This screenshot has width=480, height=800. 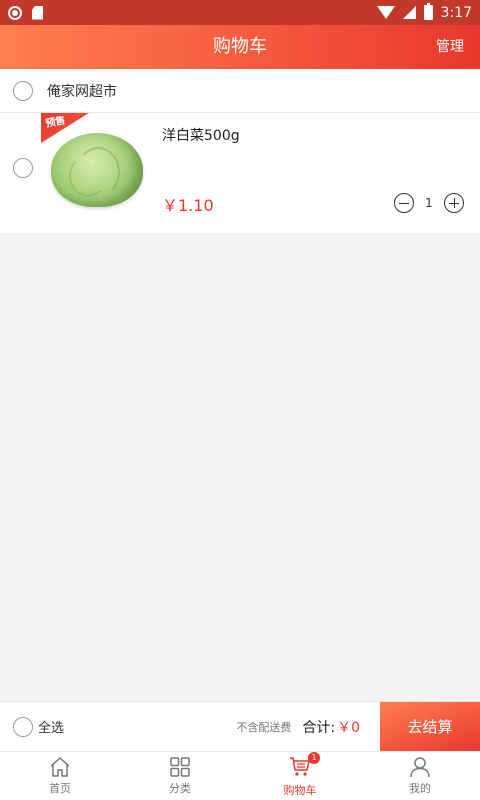 I want to click on notification-icon, so click(x=15, y=12).